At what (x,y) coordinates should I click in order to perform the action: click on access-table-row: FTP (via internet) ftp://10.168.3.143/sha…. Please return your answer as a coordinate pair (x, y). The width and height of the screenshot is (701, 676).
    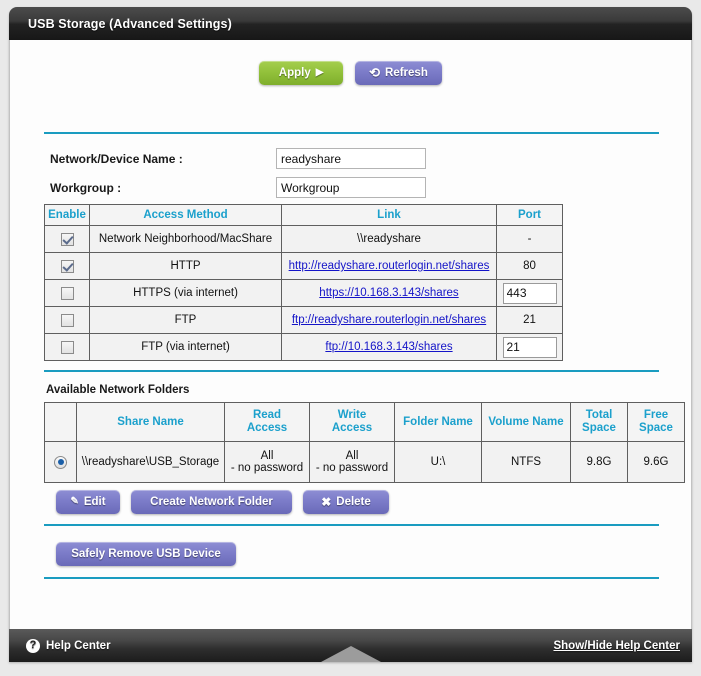
    Looking at the image, I should click on (303, 347).